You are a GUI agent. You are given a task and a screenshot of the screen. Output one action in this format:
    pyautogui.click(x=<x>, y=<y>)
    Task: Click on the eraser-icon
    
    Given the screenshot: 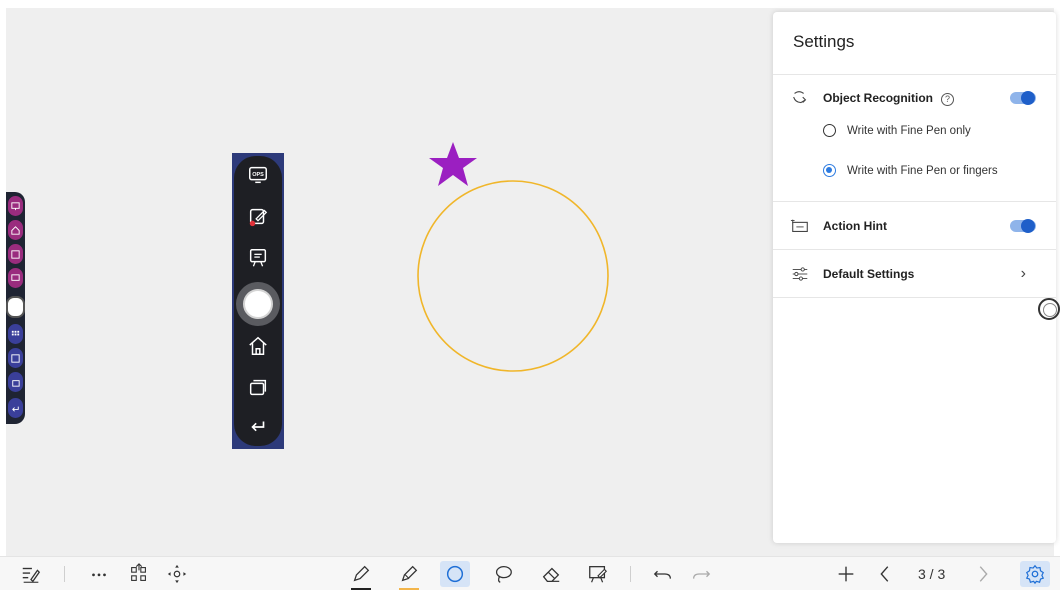 What is the action you would take?
    pyautogui.click(x=551, y=574)
    